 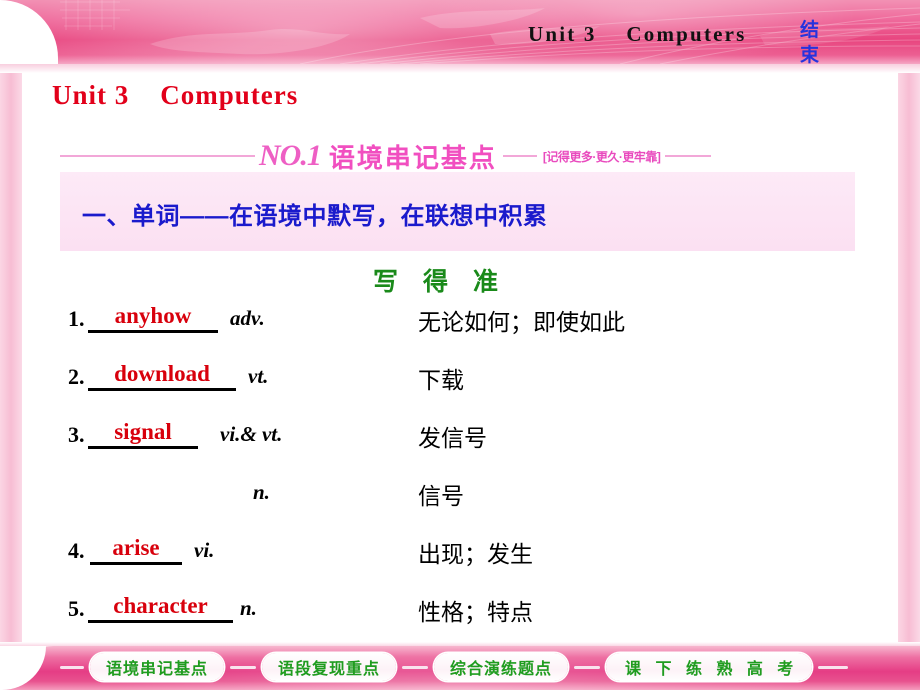 I want to click on answer-blank: signal, so click(x=143, y=433).